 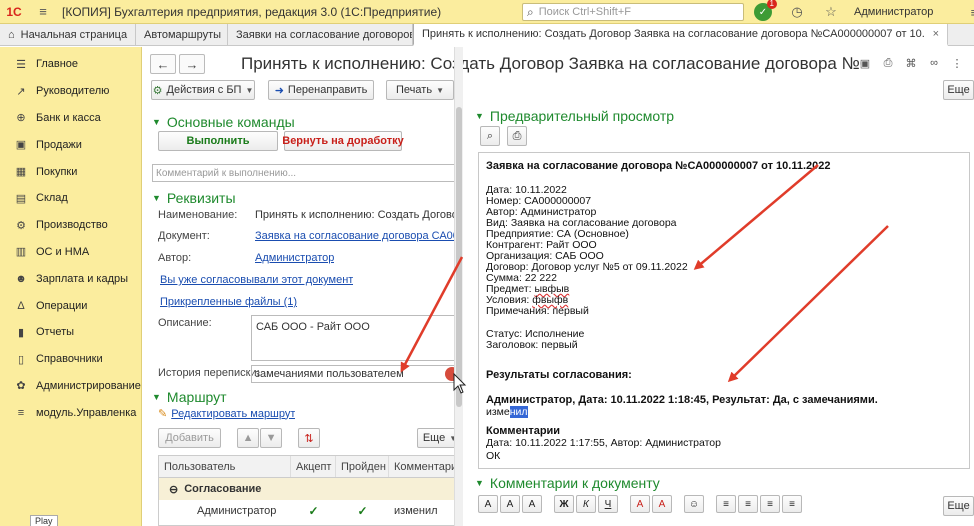 What do you see at coordinates (184, 236) in the screenshot?
I see `document-label: Документ:` at bounding box center [184, 236].